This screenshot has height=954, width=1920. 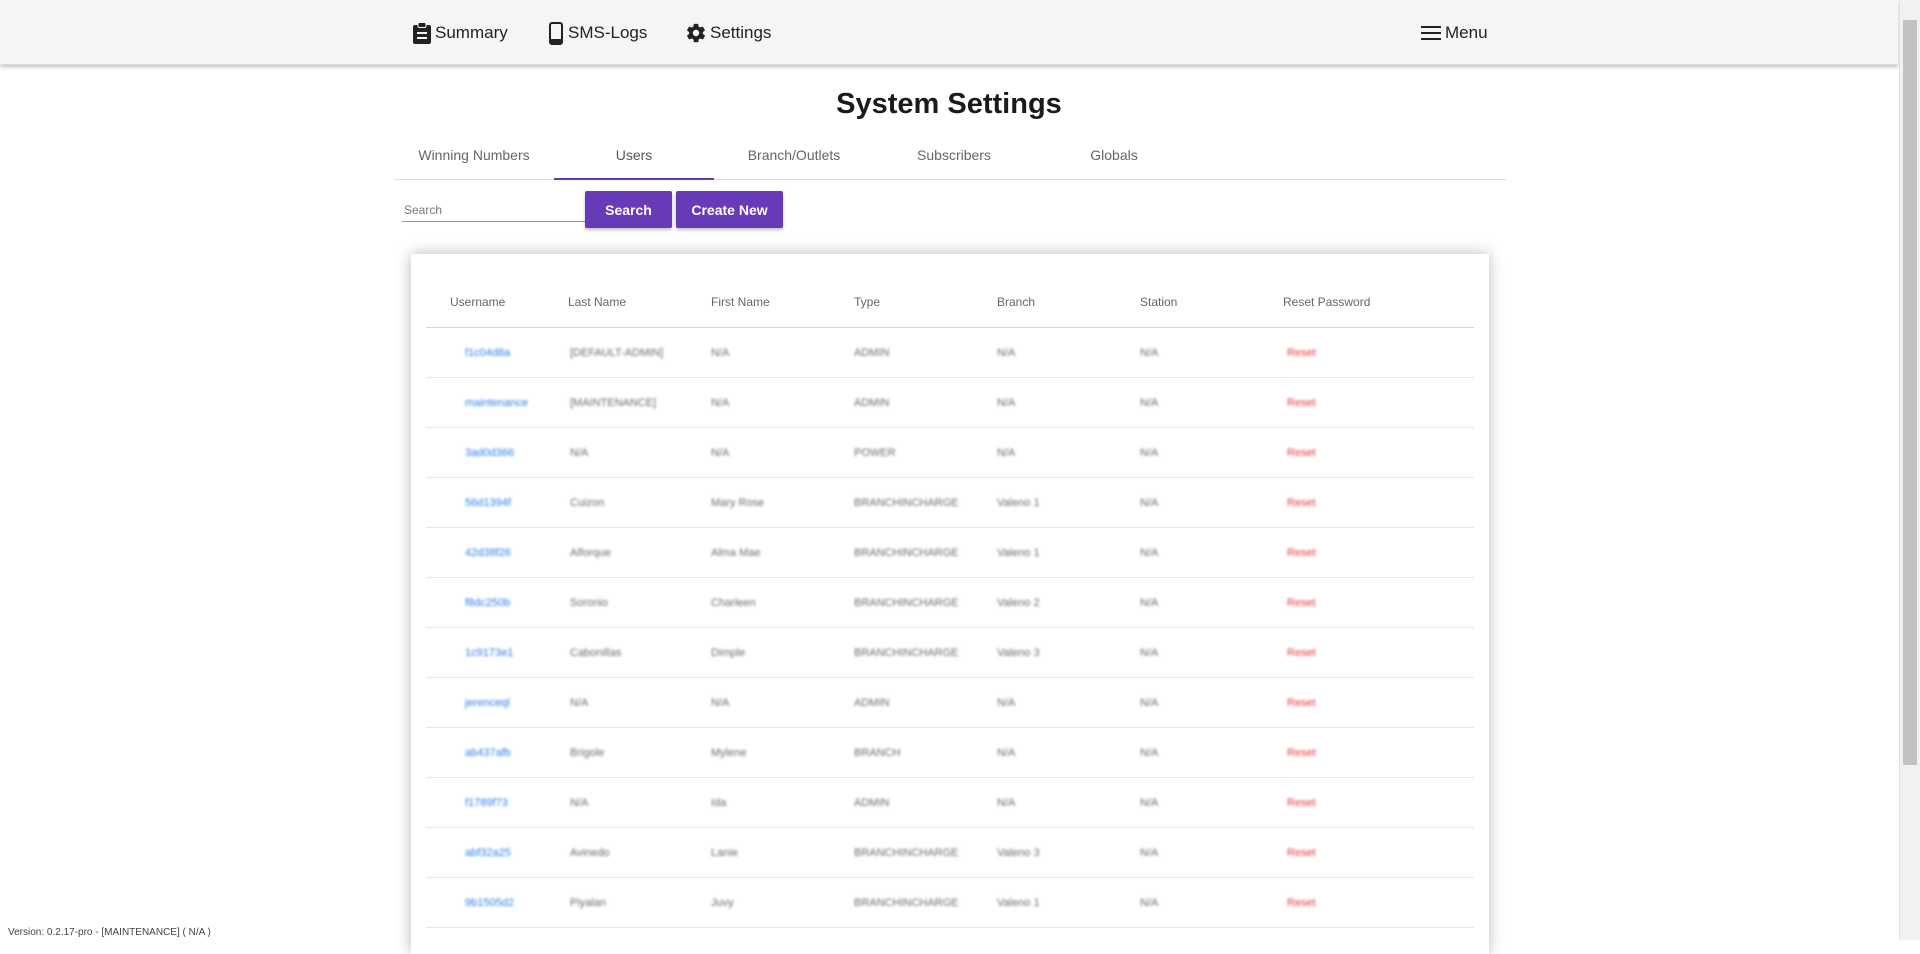 I want to click on header-branch: Branch, so click(x=1068, y=311).